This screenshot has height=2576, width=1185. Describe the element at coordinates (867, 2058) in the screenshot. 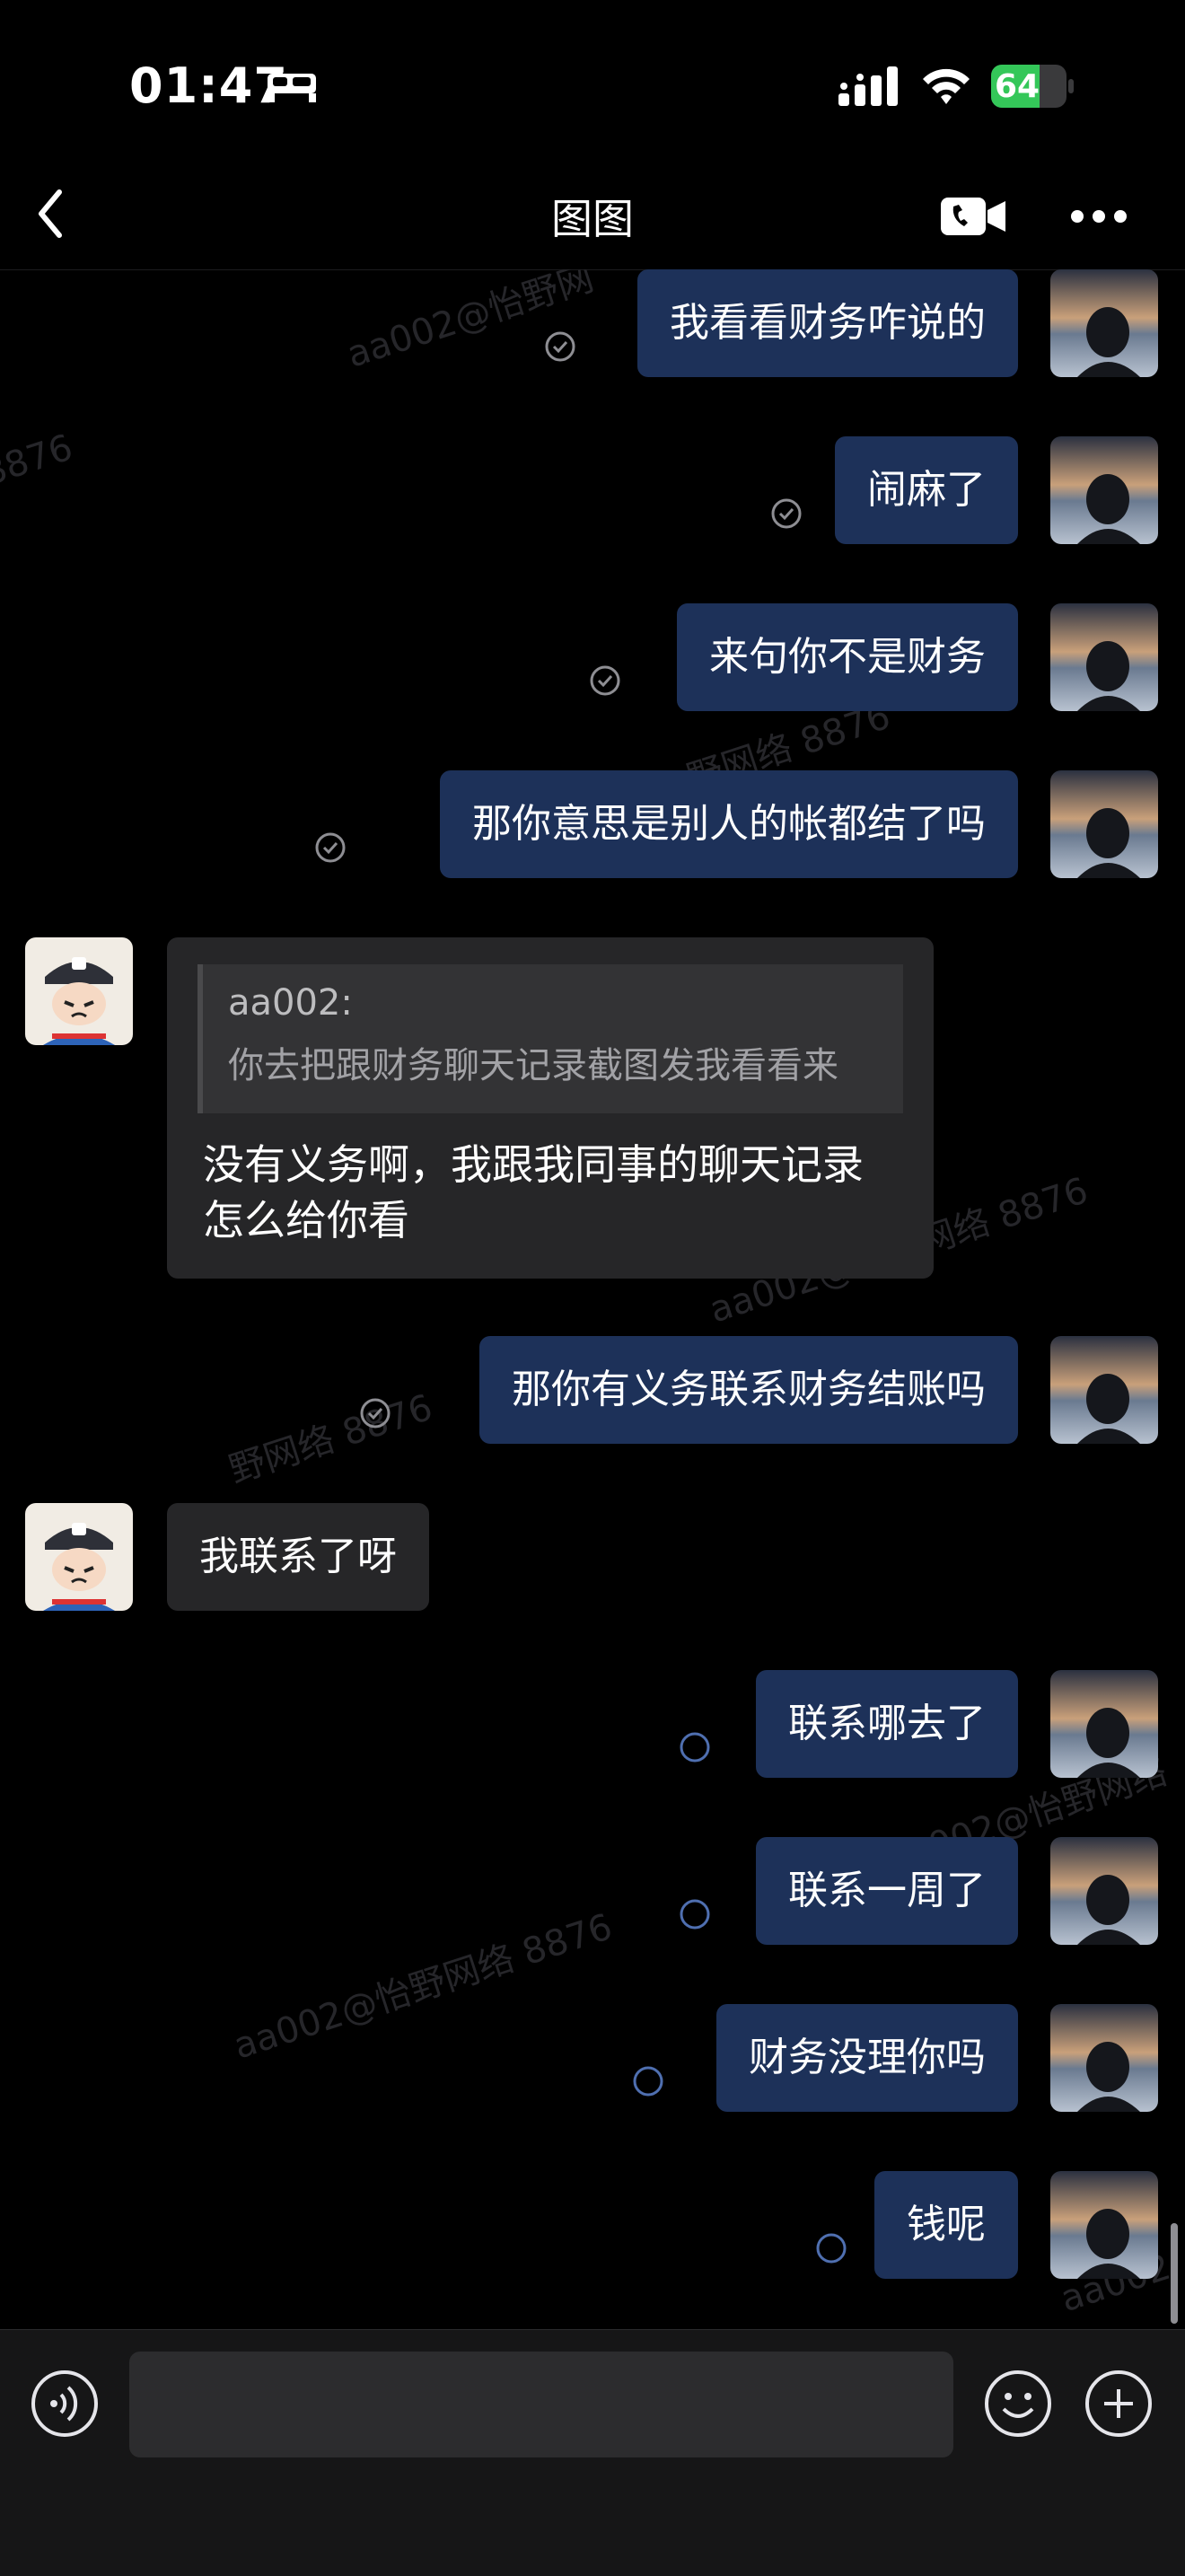

I see `message-bubble: 财务没理你吗` at that location.